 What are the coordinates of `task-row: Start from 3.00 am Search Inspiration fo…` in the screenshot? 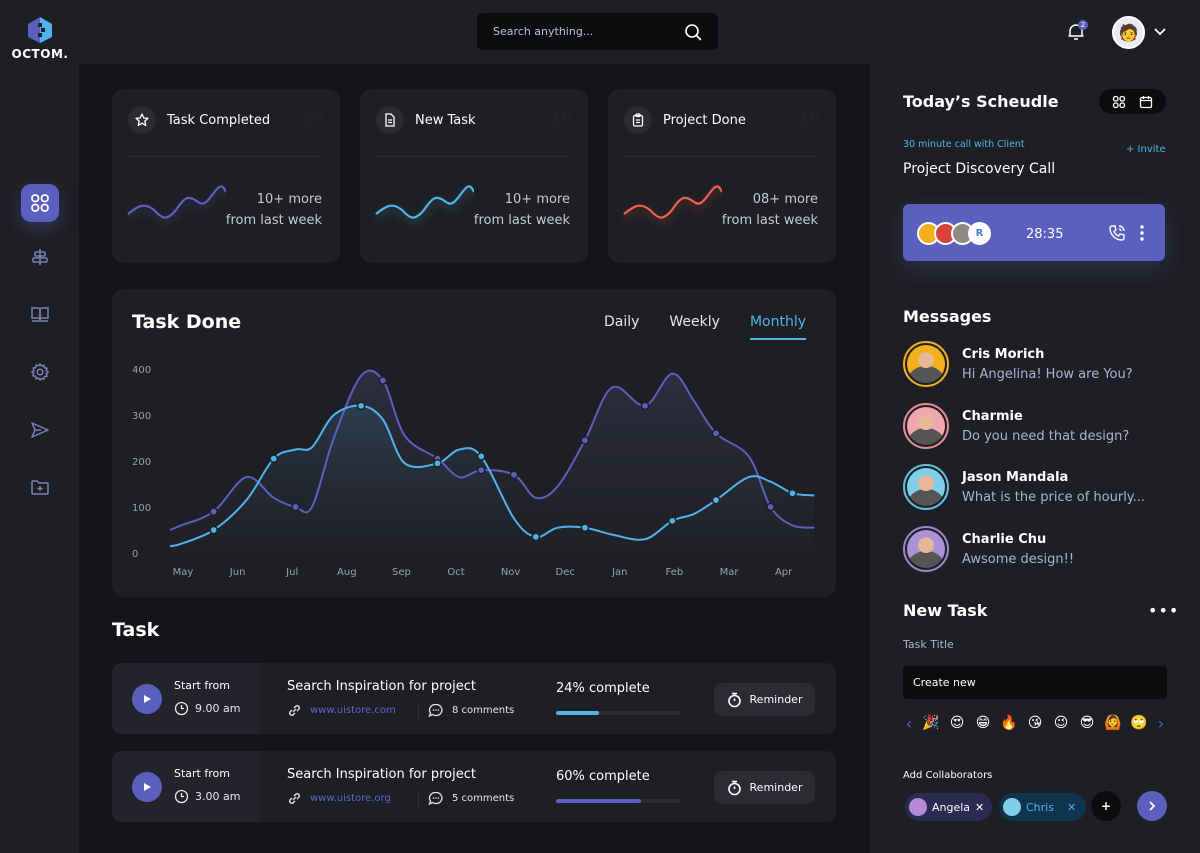 It's located at (474, 786).